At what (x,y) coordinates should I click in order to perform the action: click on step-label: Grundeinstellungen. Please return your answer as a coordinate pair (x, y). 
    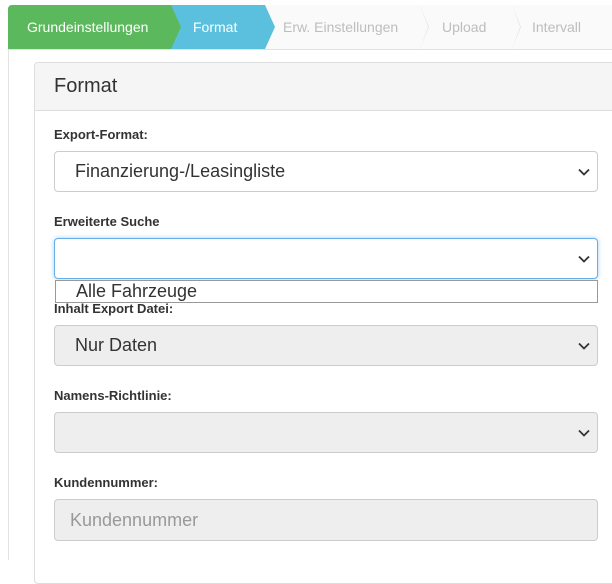
    Looking at the image, I should click on (88, 27).